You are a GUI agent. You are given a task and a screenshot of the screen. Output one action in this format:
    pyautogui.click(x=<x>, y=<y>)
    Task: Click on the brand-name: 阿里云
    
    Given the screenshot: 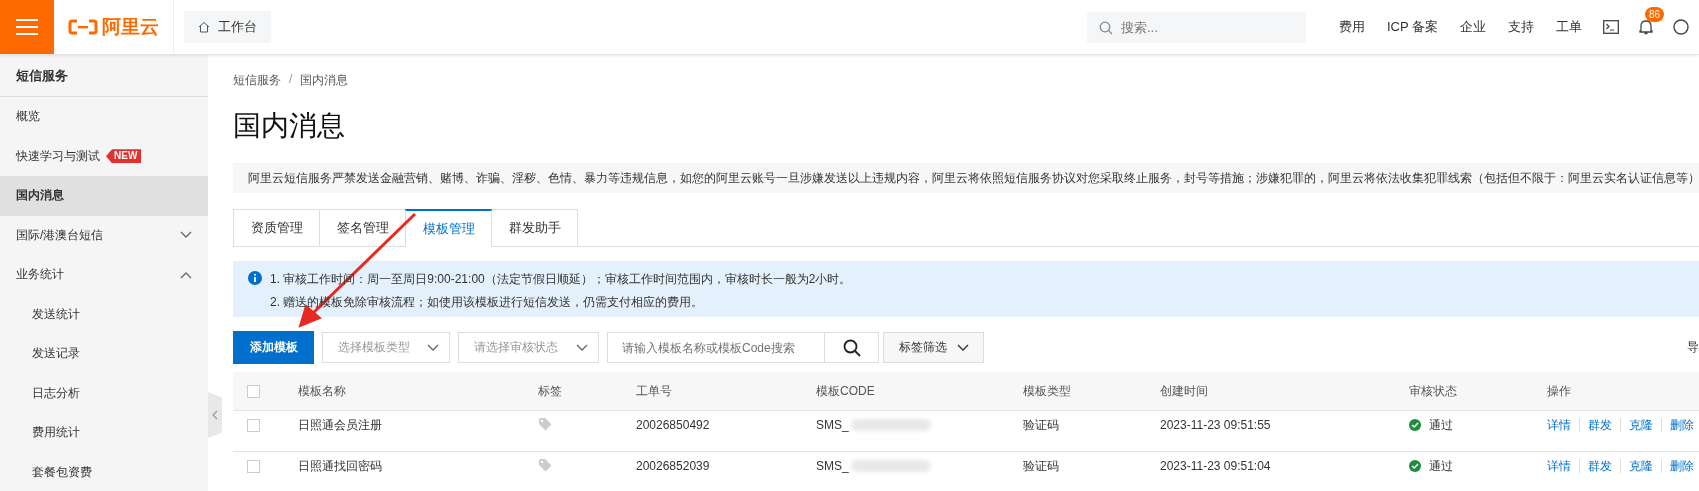 What is the action you would take?
    pyautogui.click(x=130, y=27)
    